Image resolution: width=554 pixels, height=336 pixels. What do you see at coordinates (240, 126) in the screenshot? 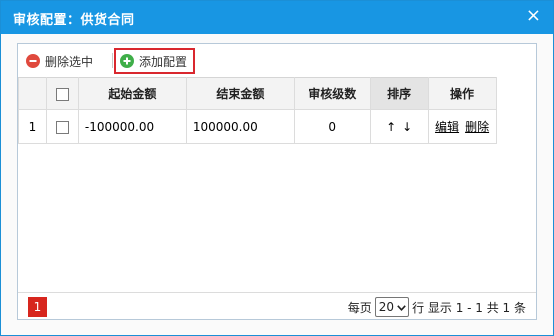
I see `end-amount-cell: 100000.00` at bounding box center [240, 126].